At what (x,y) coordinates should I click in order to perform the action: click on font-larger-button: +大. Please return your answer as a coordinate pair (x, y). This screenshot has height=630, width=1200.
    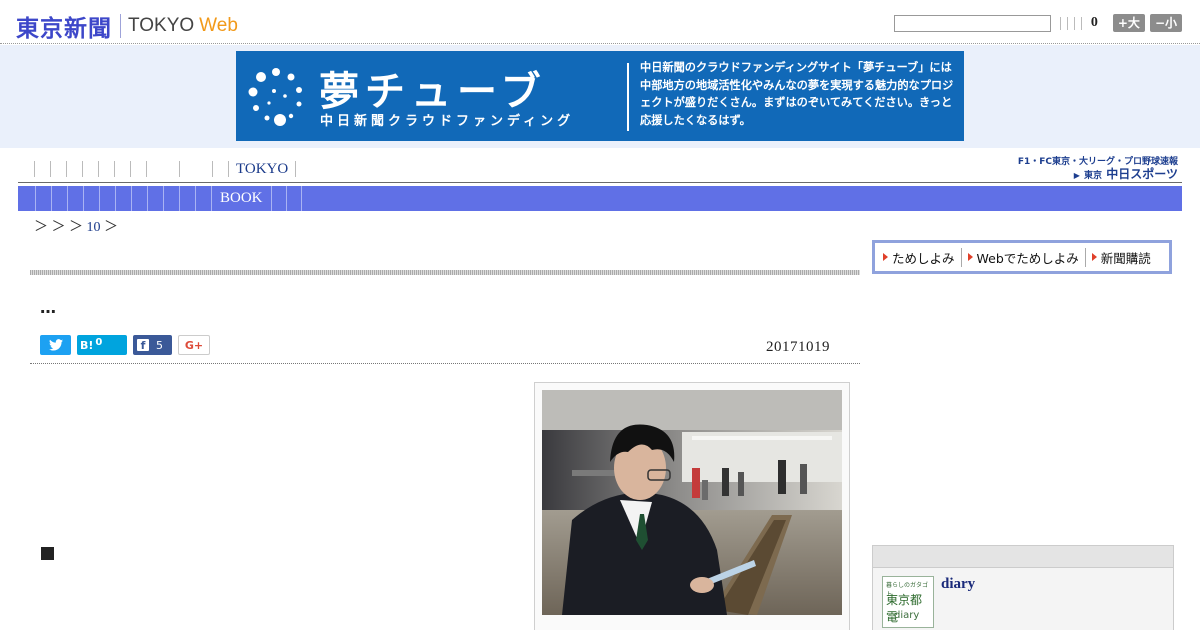
    Looking at the image, I should click on (1128, 23).